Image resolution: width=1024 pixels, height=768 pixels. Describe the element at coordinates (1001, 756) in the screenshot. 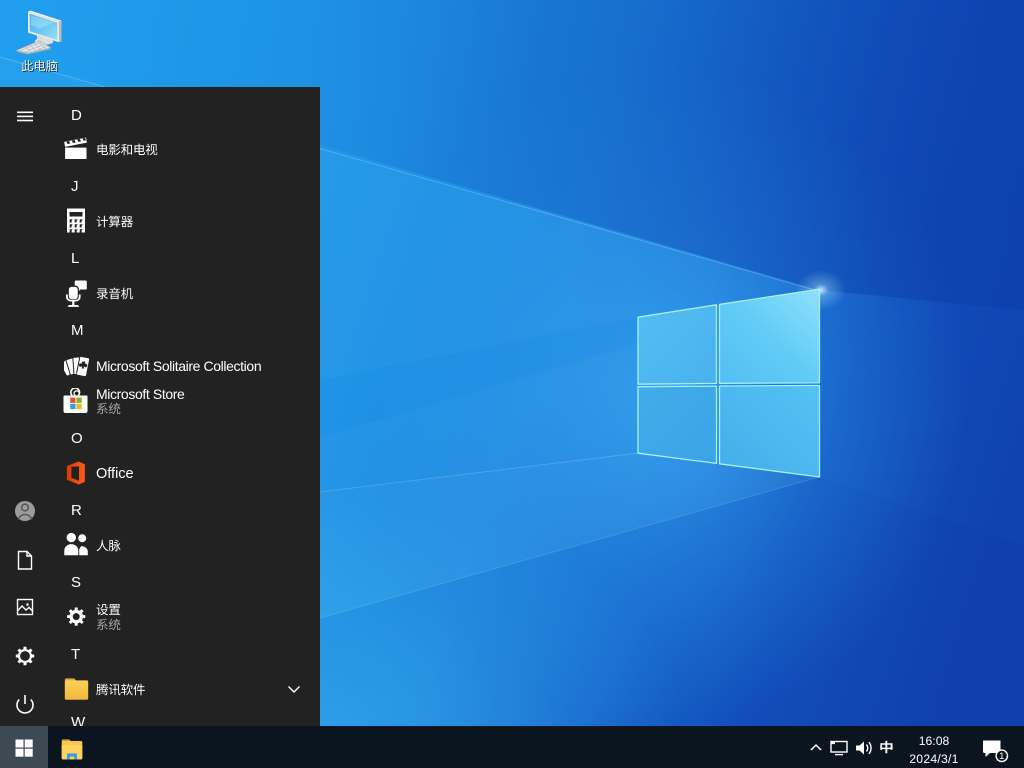

I see `svg-text: 1` at that location.